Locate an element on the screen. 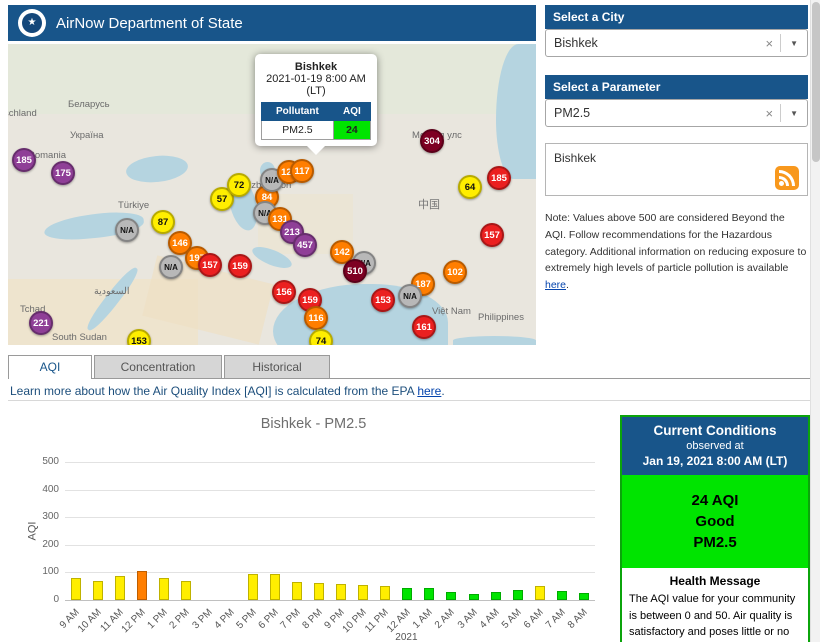 This screenshot has height=642, width=820. water-region is located at coordinates (157, 169).